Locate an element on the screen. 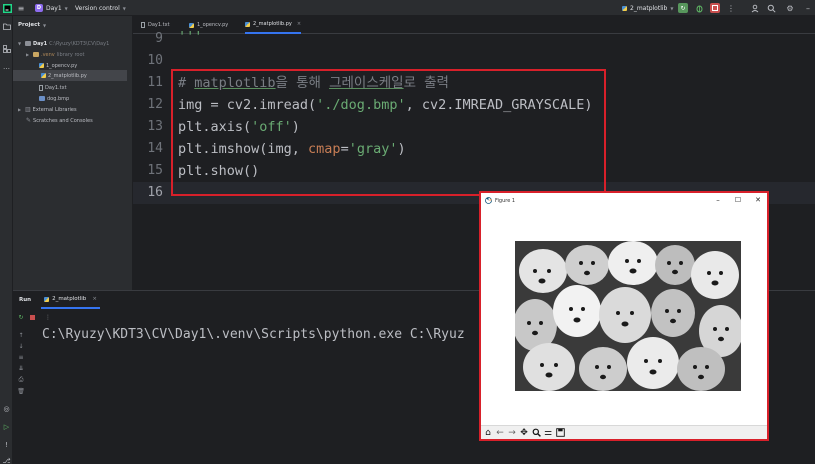 The height and width of the screenshot is (464, 815). puppies-image is located at coordinates (628, 316).